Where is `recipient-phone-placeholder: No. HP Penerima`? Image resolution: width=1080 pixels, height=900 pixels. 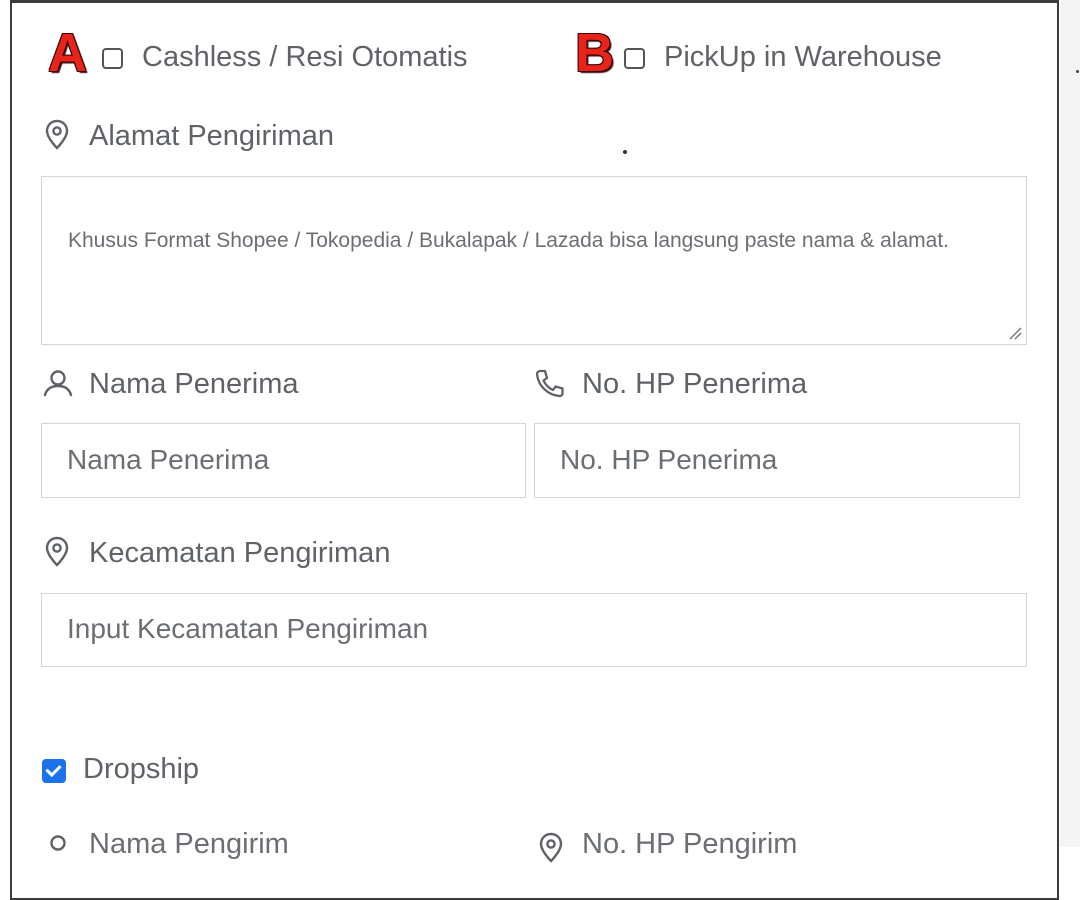 recipient-phone-placeholder: No. HP Penerima is located at coordinates (669, 459).